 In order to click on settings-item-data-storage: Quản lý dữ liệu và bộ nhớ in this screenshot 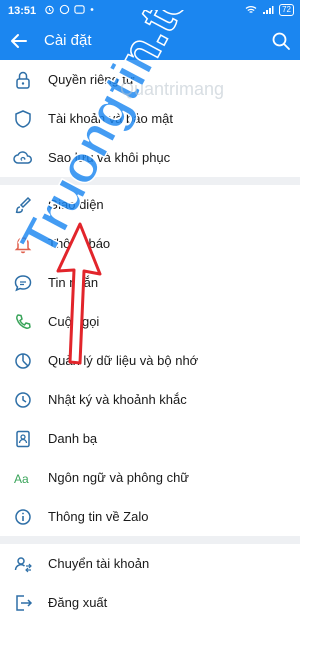, I will do `click(150, 360)`.